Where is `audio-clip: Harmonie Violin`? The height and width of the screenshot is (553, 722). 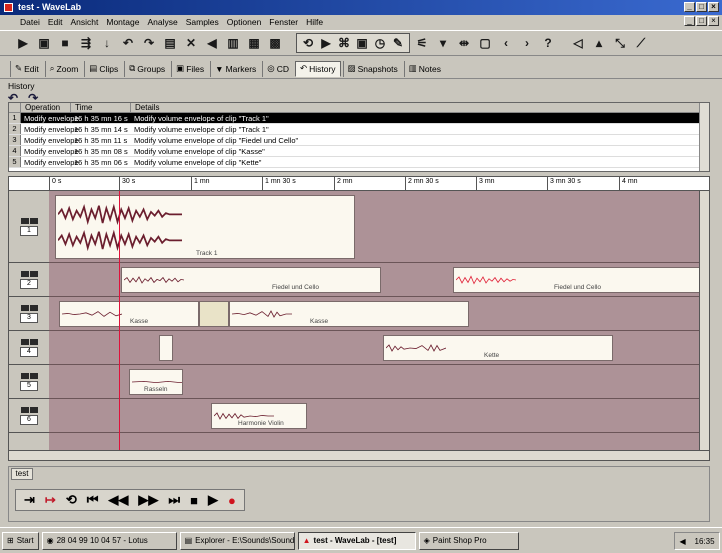
audio-clip: Harmonie Violin is located at coordinates (259, 416).